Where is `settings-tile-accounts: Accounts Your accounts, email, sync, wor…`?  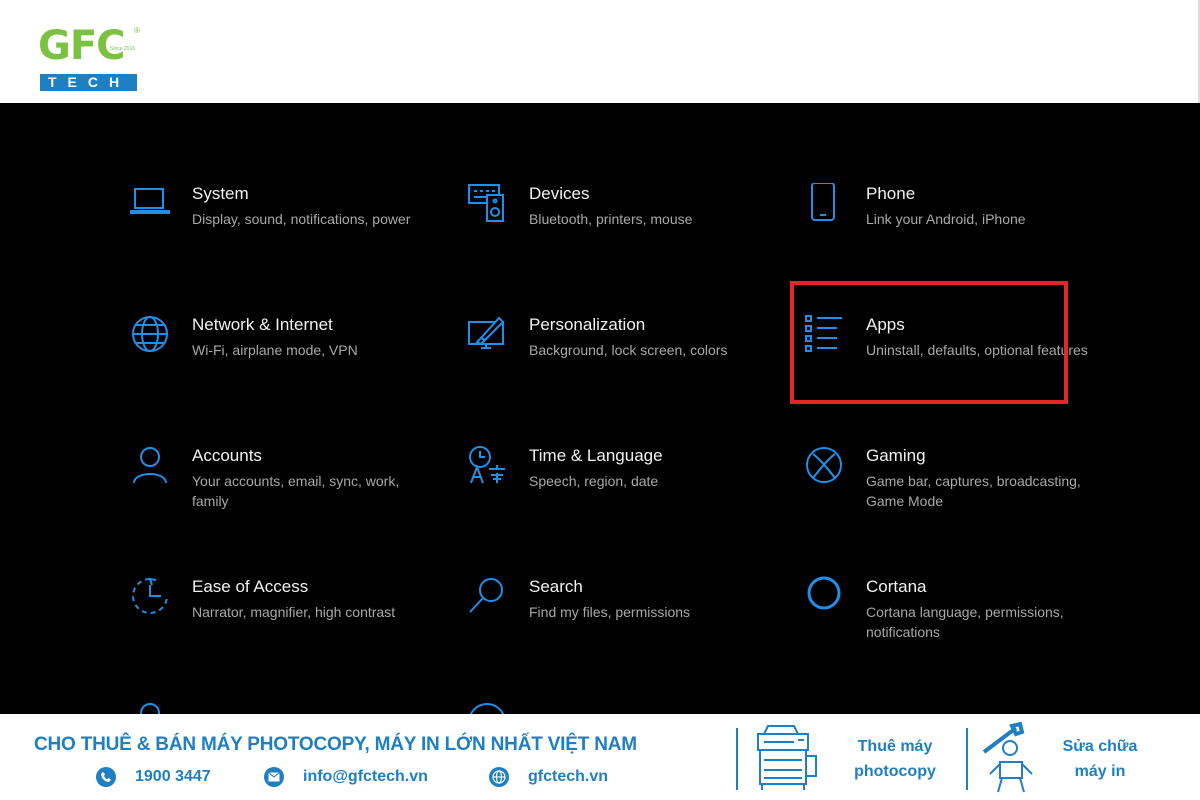
settings-tile-accounts: Accounts Your accounts, email, sync, wor… is located at coordinates (280, 490).